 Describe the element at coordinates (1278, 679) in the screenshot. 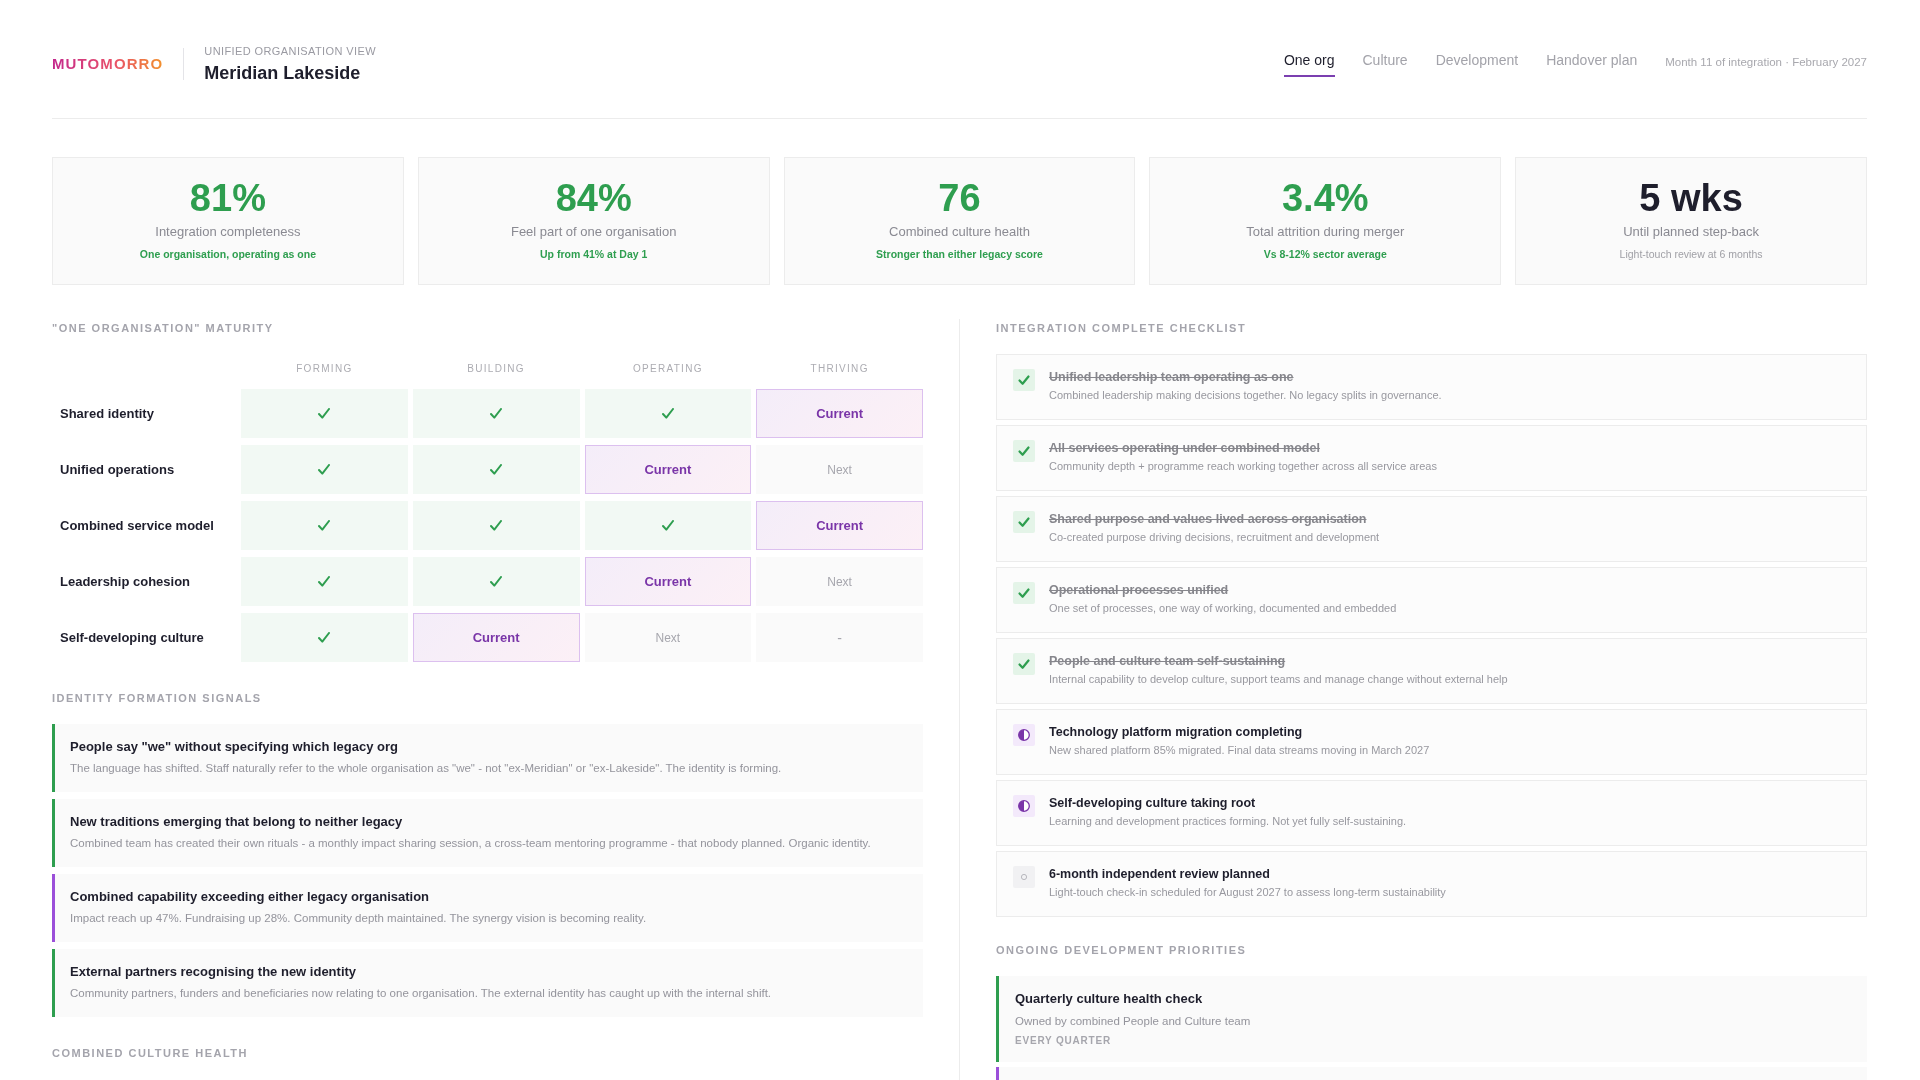

I see `item-description: Internal capability to develop culture, support teams and manage change without external help` at that location.